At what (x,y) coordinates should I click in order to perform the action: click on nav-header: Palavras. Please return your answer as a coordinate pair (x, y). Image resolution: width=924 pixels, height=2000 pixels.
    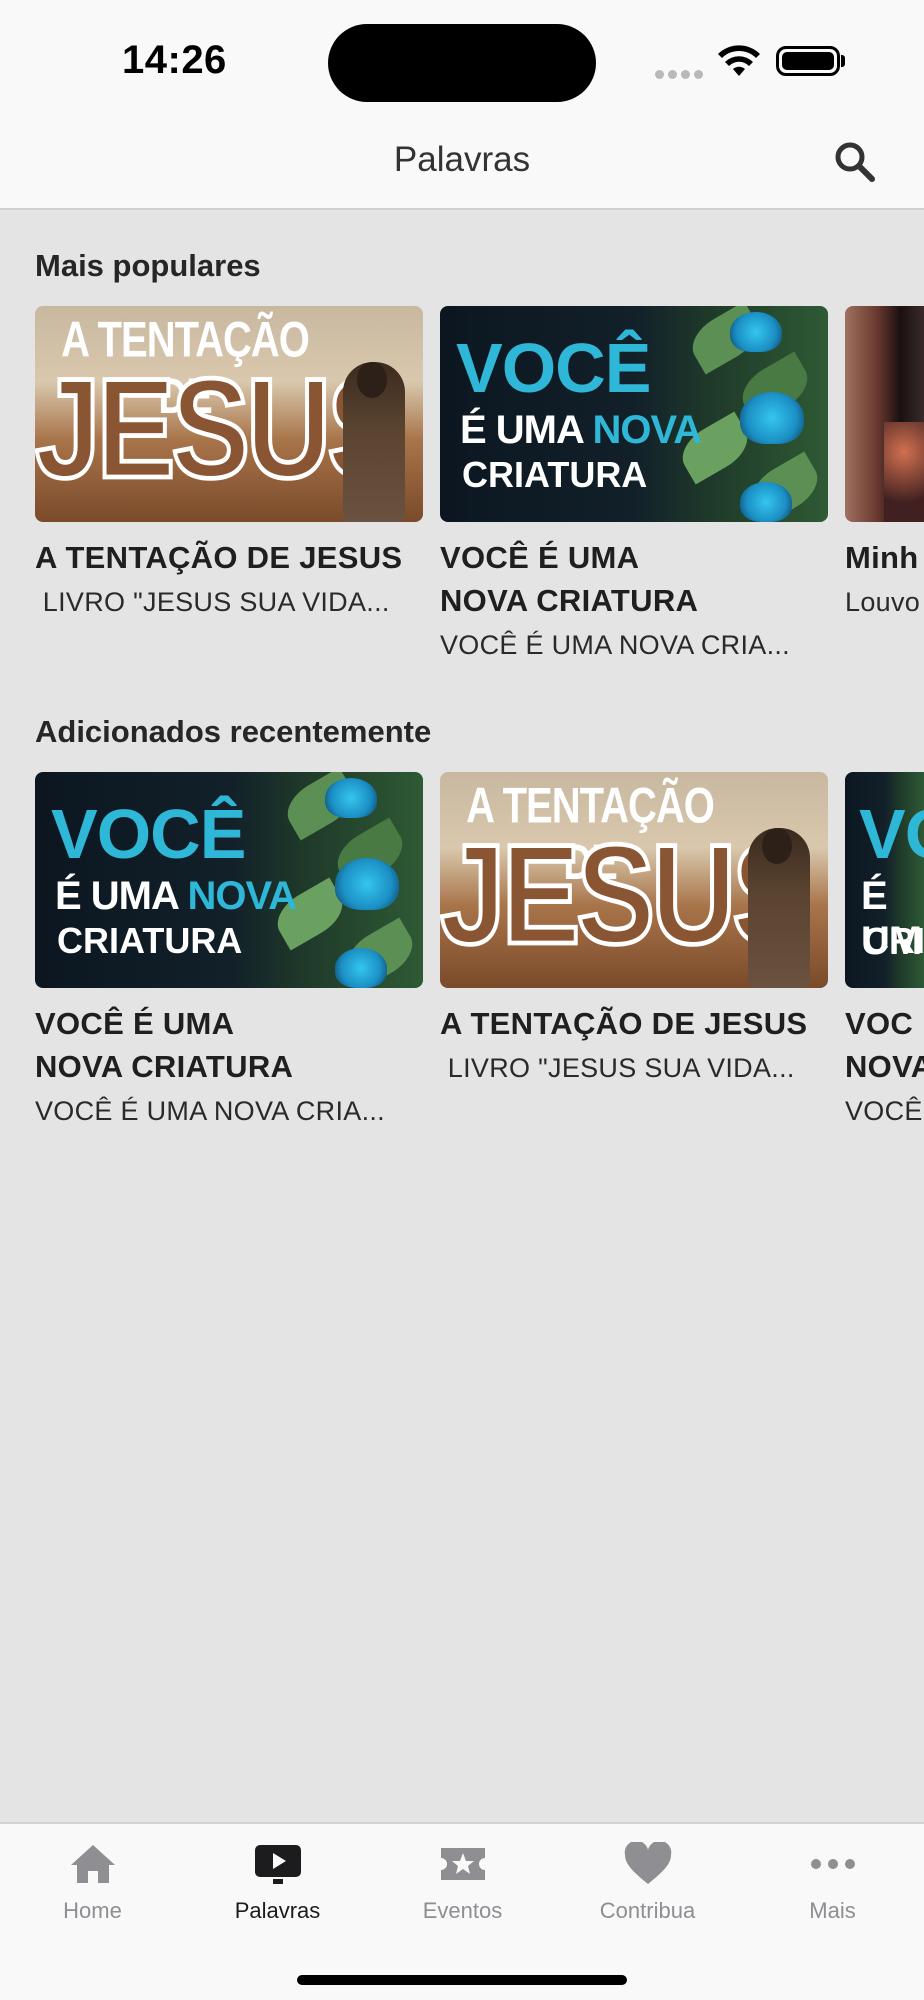
    Looking at the image, I should click on (462, 161).